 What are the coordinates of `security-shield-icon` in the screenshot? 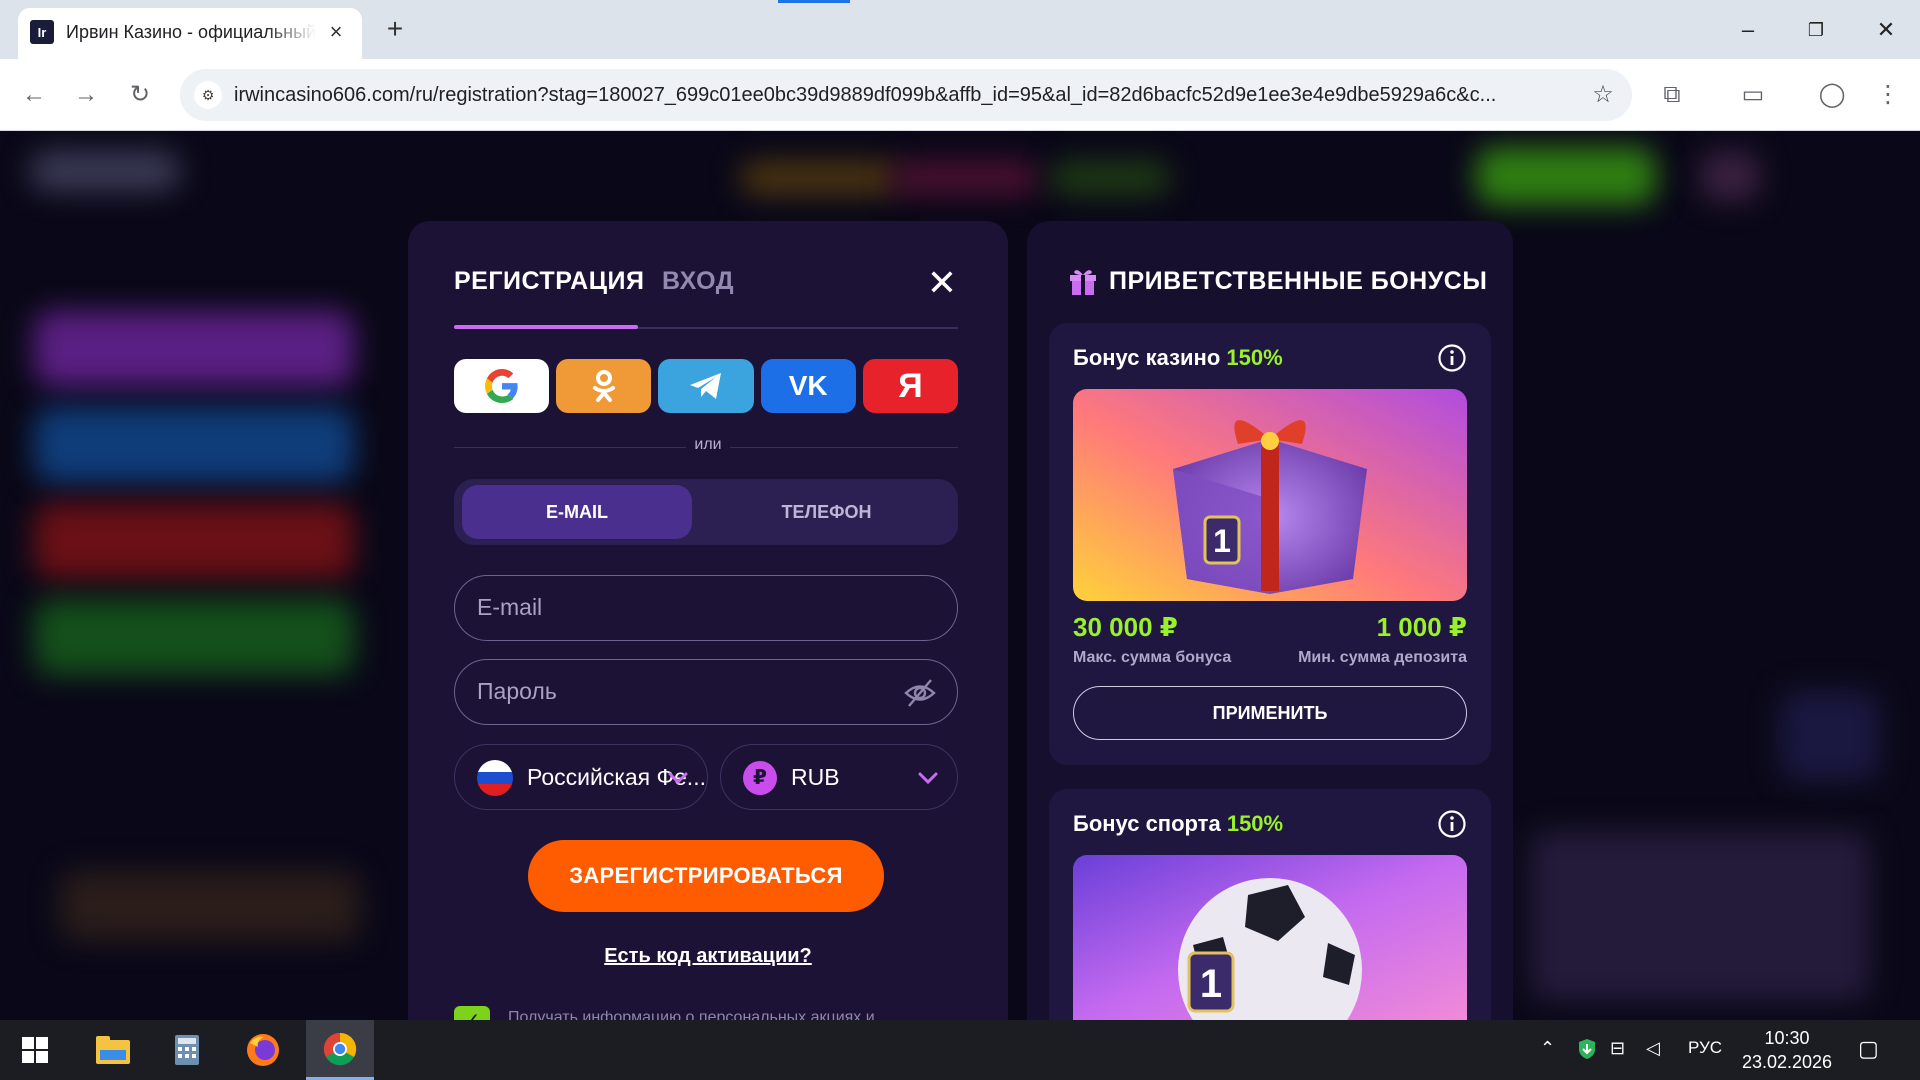 It's located at (1587, 1051).